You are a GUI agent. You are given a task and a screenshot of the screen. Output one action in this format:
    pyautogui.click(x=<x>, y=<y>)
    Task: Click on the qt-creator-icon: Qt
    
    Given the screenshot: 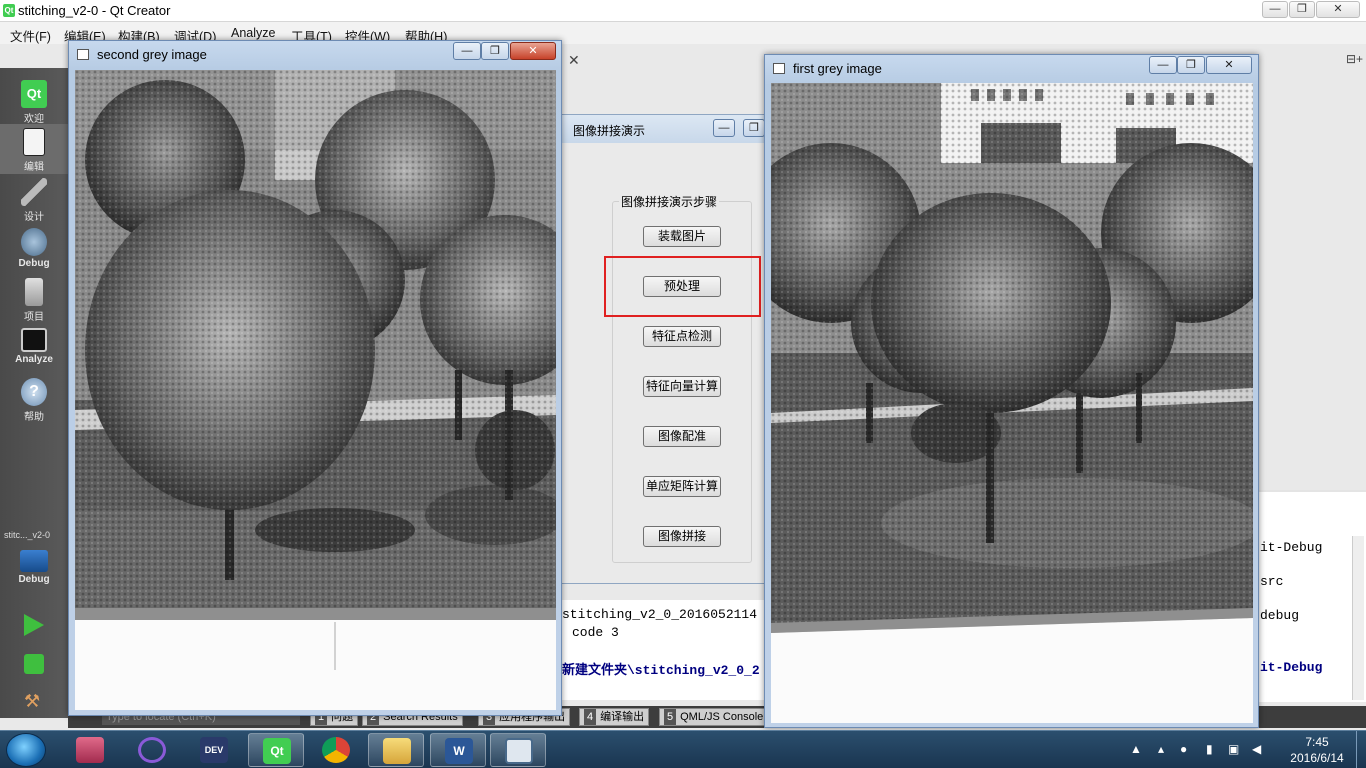 What is the action you would take?
    pyautogui.click(x=277, y=751)
    